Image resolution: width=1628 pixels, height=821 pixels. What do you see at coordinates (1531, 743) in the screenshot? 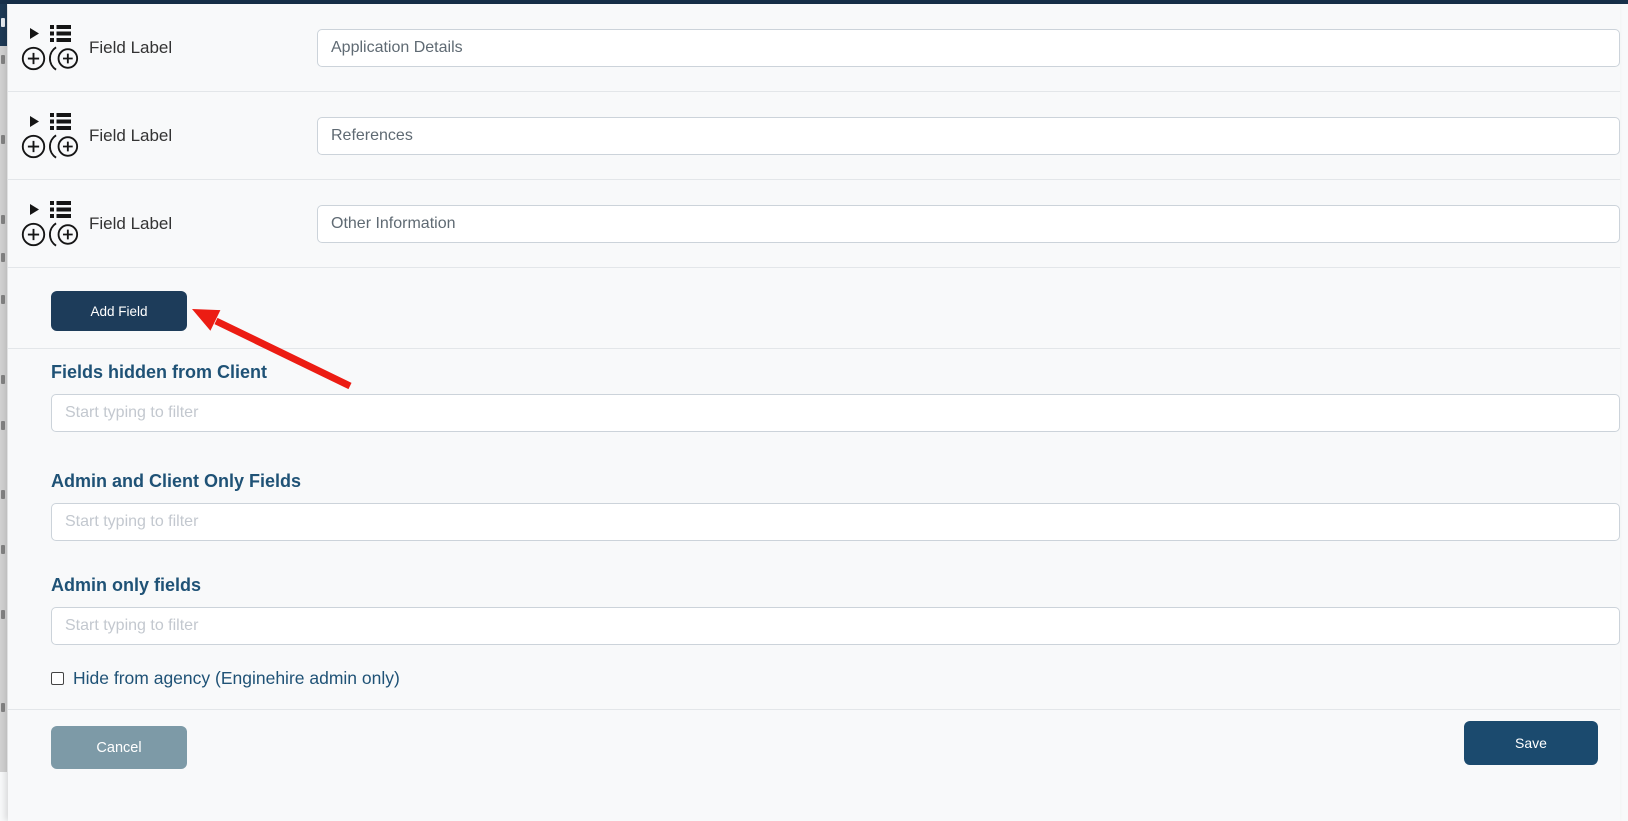
I see `save-button: Save` at bounding box center [1531, 743].